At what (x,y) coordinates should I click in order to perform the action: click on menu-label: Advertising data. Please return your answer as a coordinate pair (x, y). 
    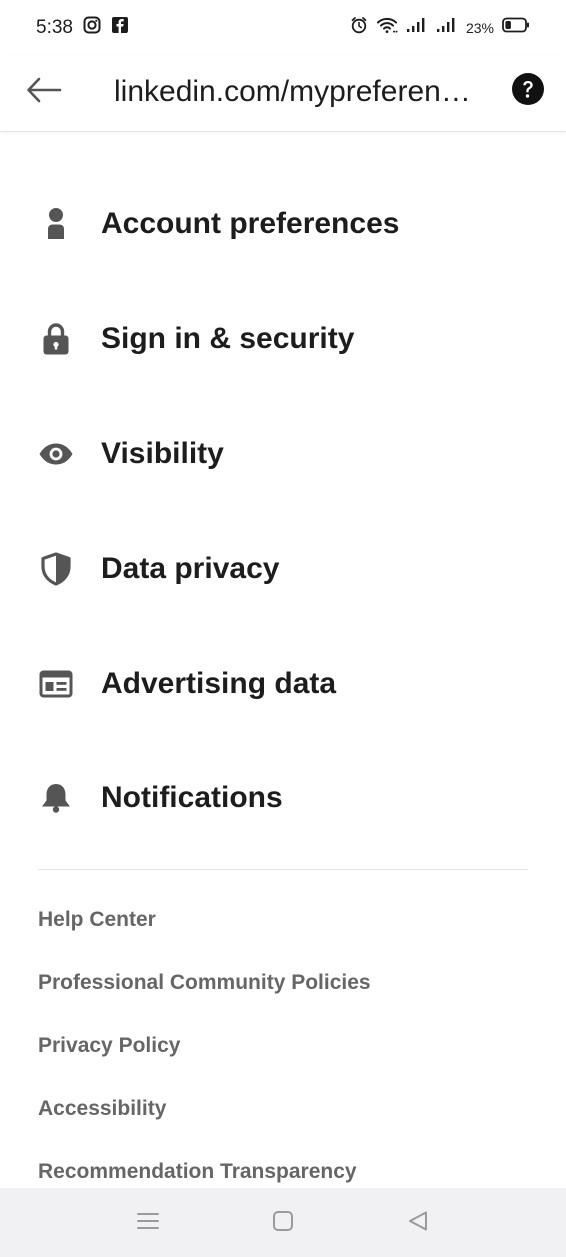
    Looking at the image, I should click on (219, 683).